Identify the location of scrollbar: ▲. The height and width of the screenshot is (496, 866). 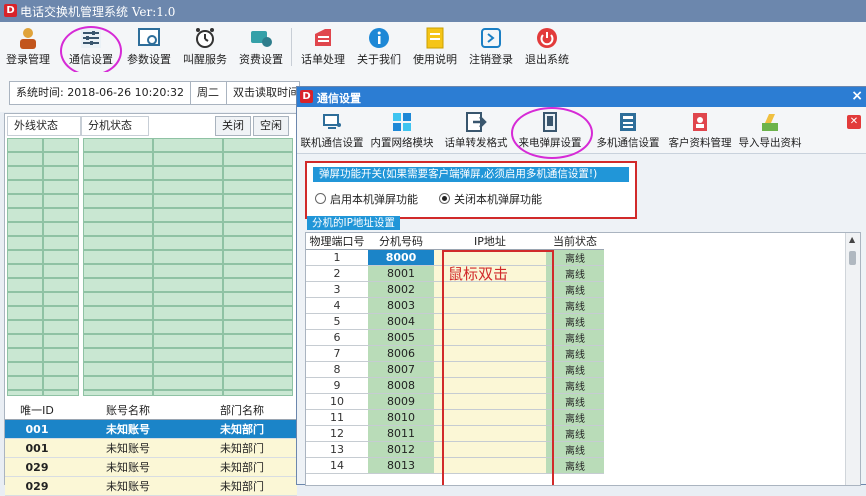
(852, 359).